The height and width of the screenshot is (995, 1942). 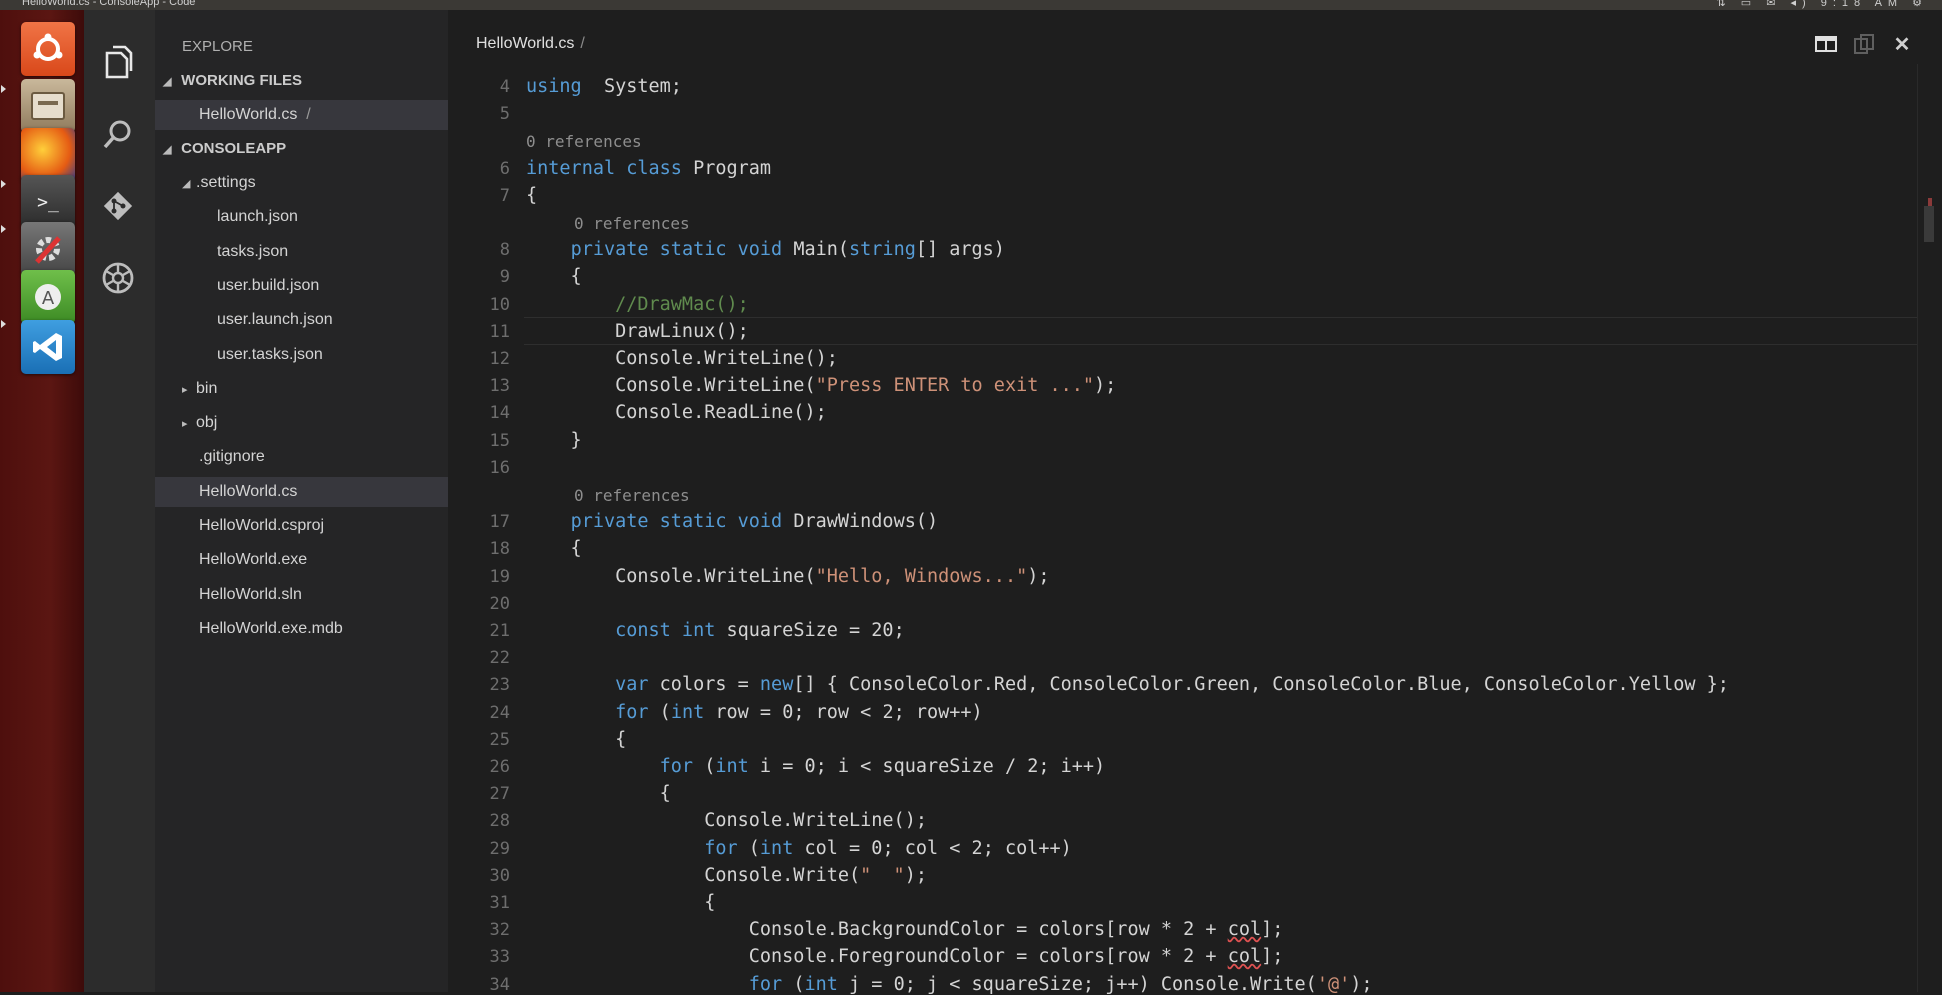 What do you see at coordinates (301, 526) in the screenshot?
I see `tree-file: HelloWorld.csproj` at bounding box center [301, 526].